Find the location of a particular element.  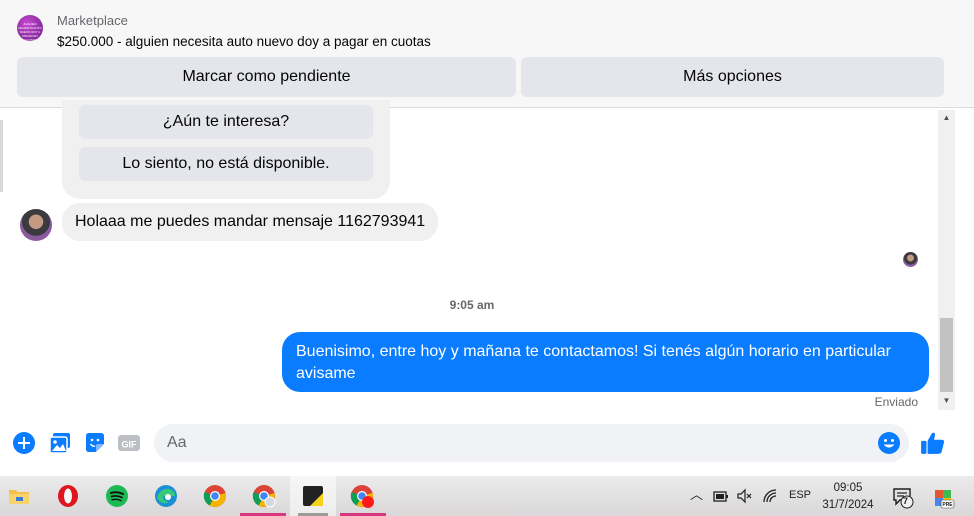

add-plus-icon is located at coordinates (24, 443).